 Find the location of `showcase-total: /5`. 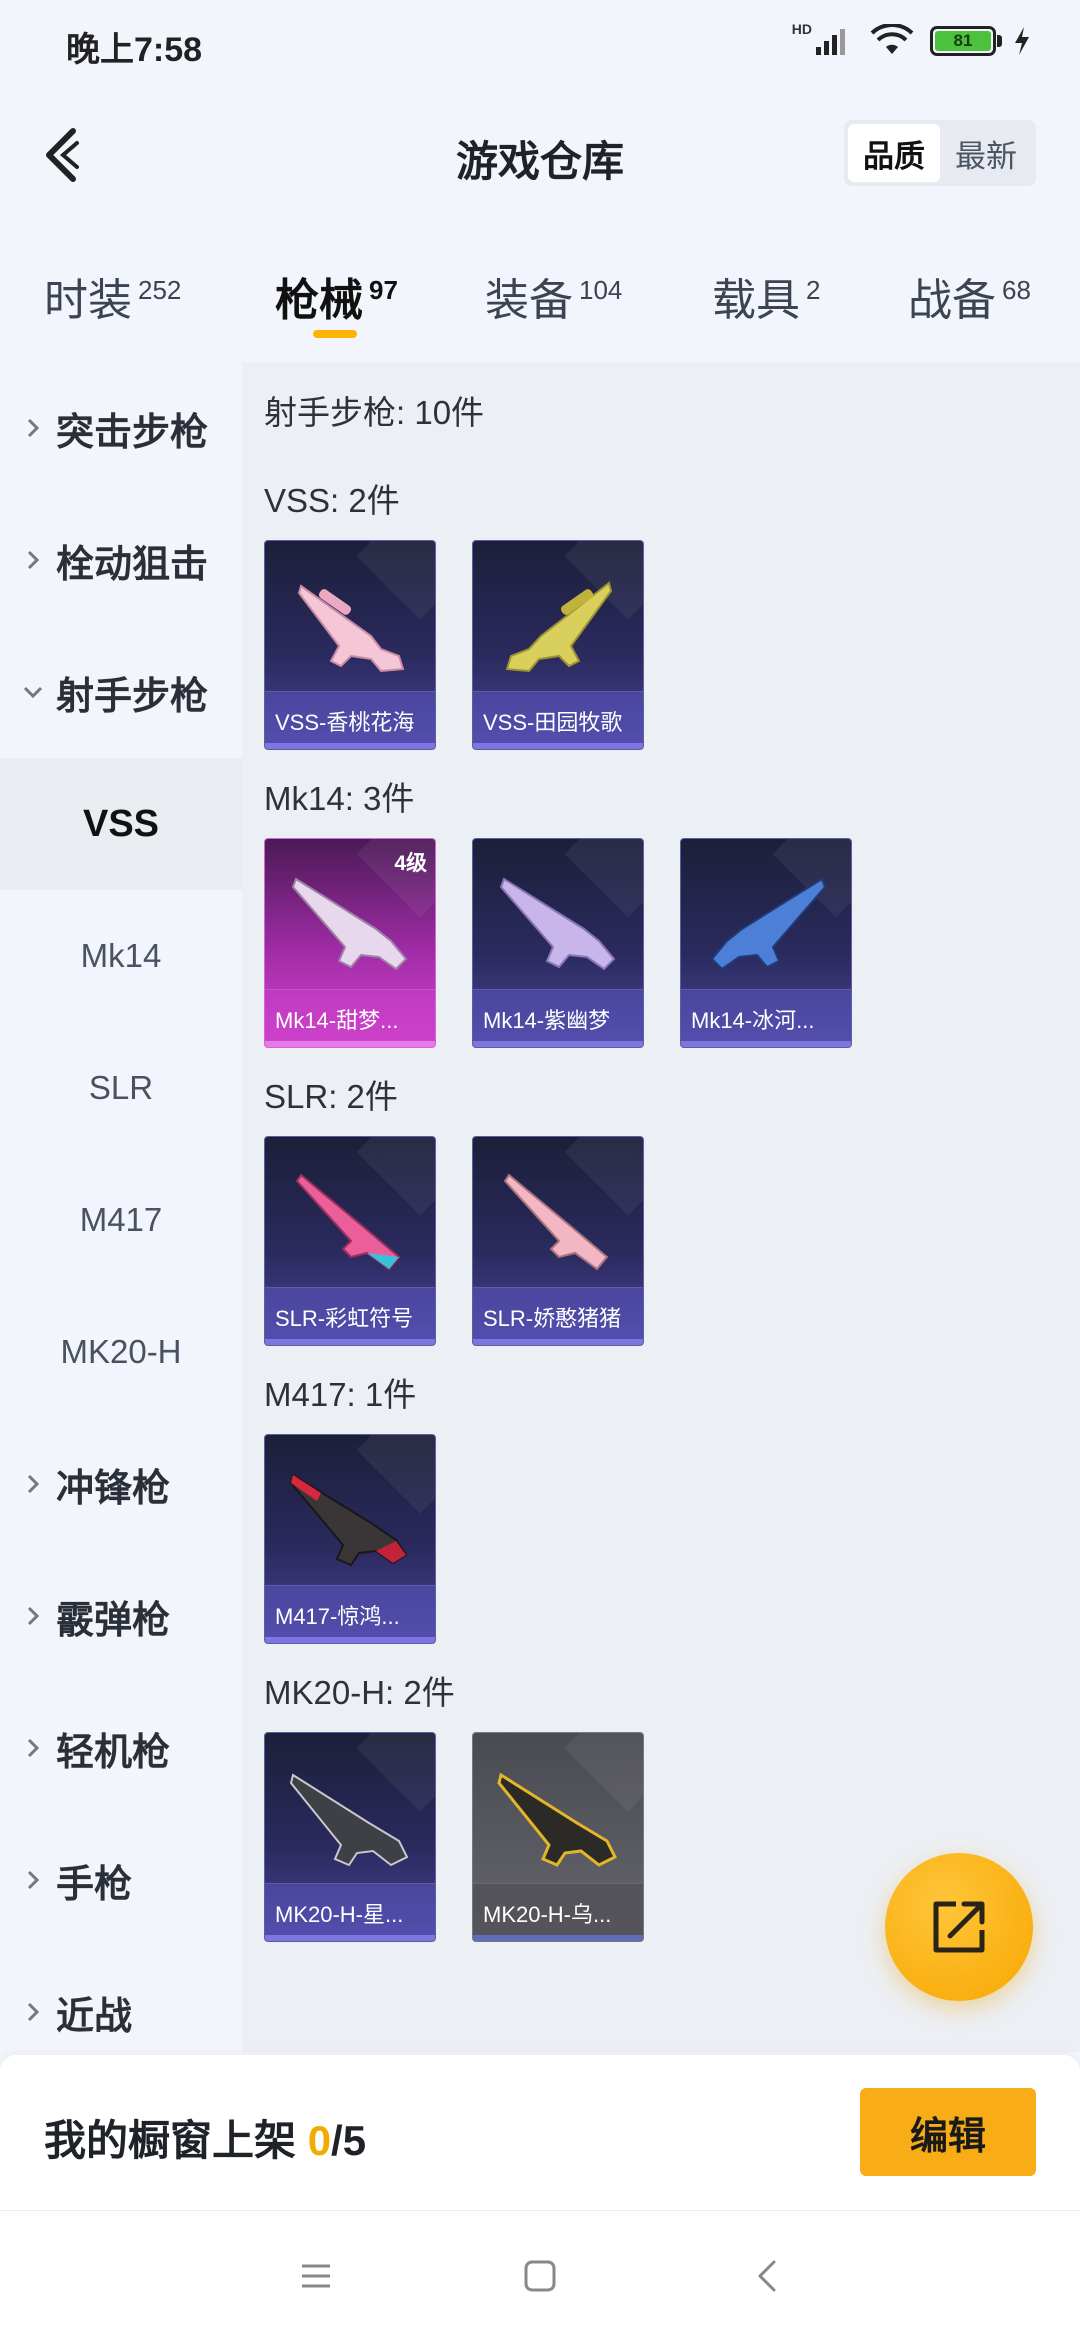

showcase-total: /5 is located at coordinates (349, 2140).